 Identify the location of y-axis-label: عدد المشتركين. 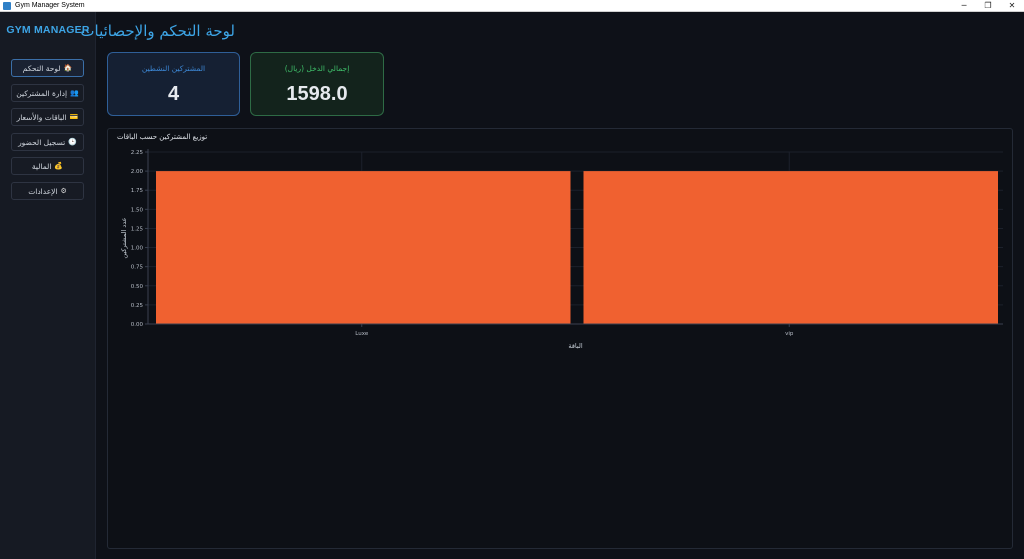
(124, 237).